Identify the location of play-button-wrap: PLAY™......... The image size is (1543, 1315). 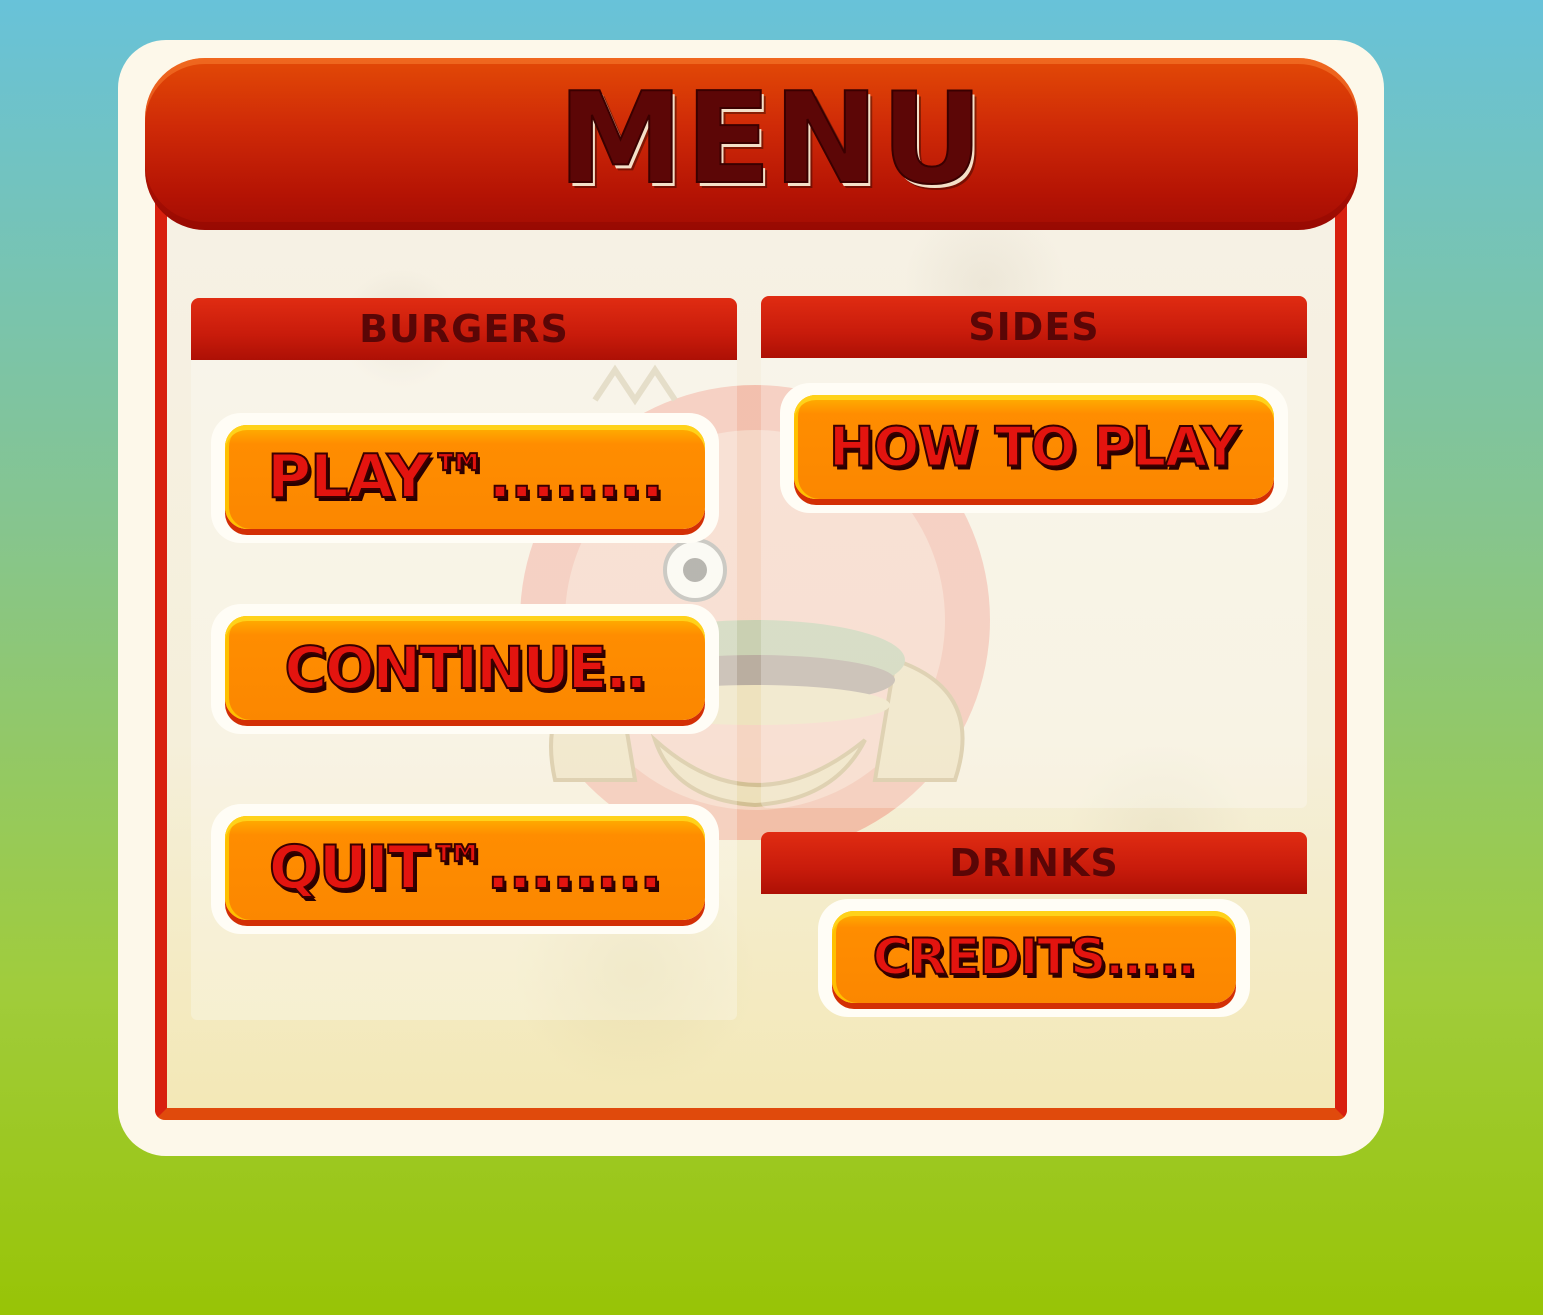
(465, 478).